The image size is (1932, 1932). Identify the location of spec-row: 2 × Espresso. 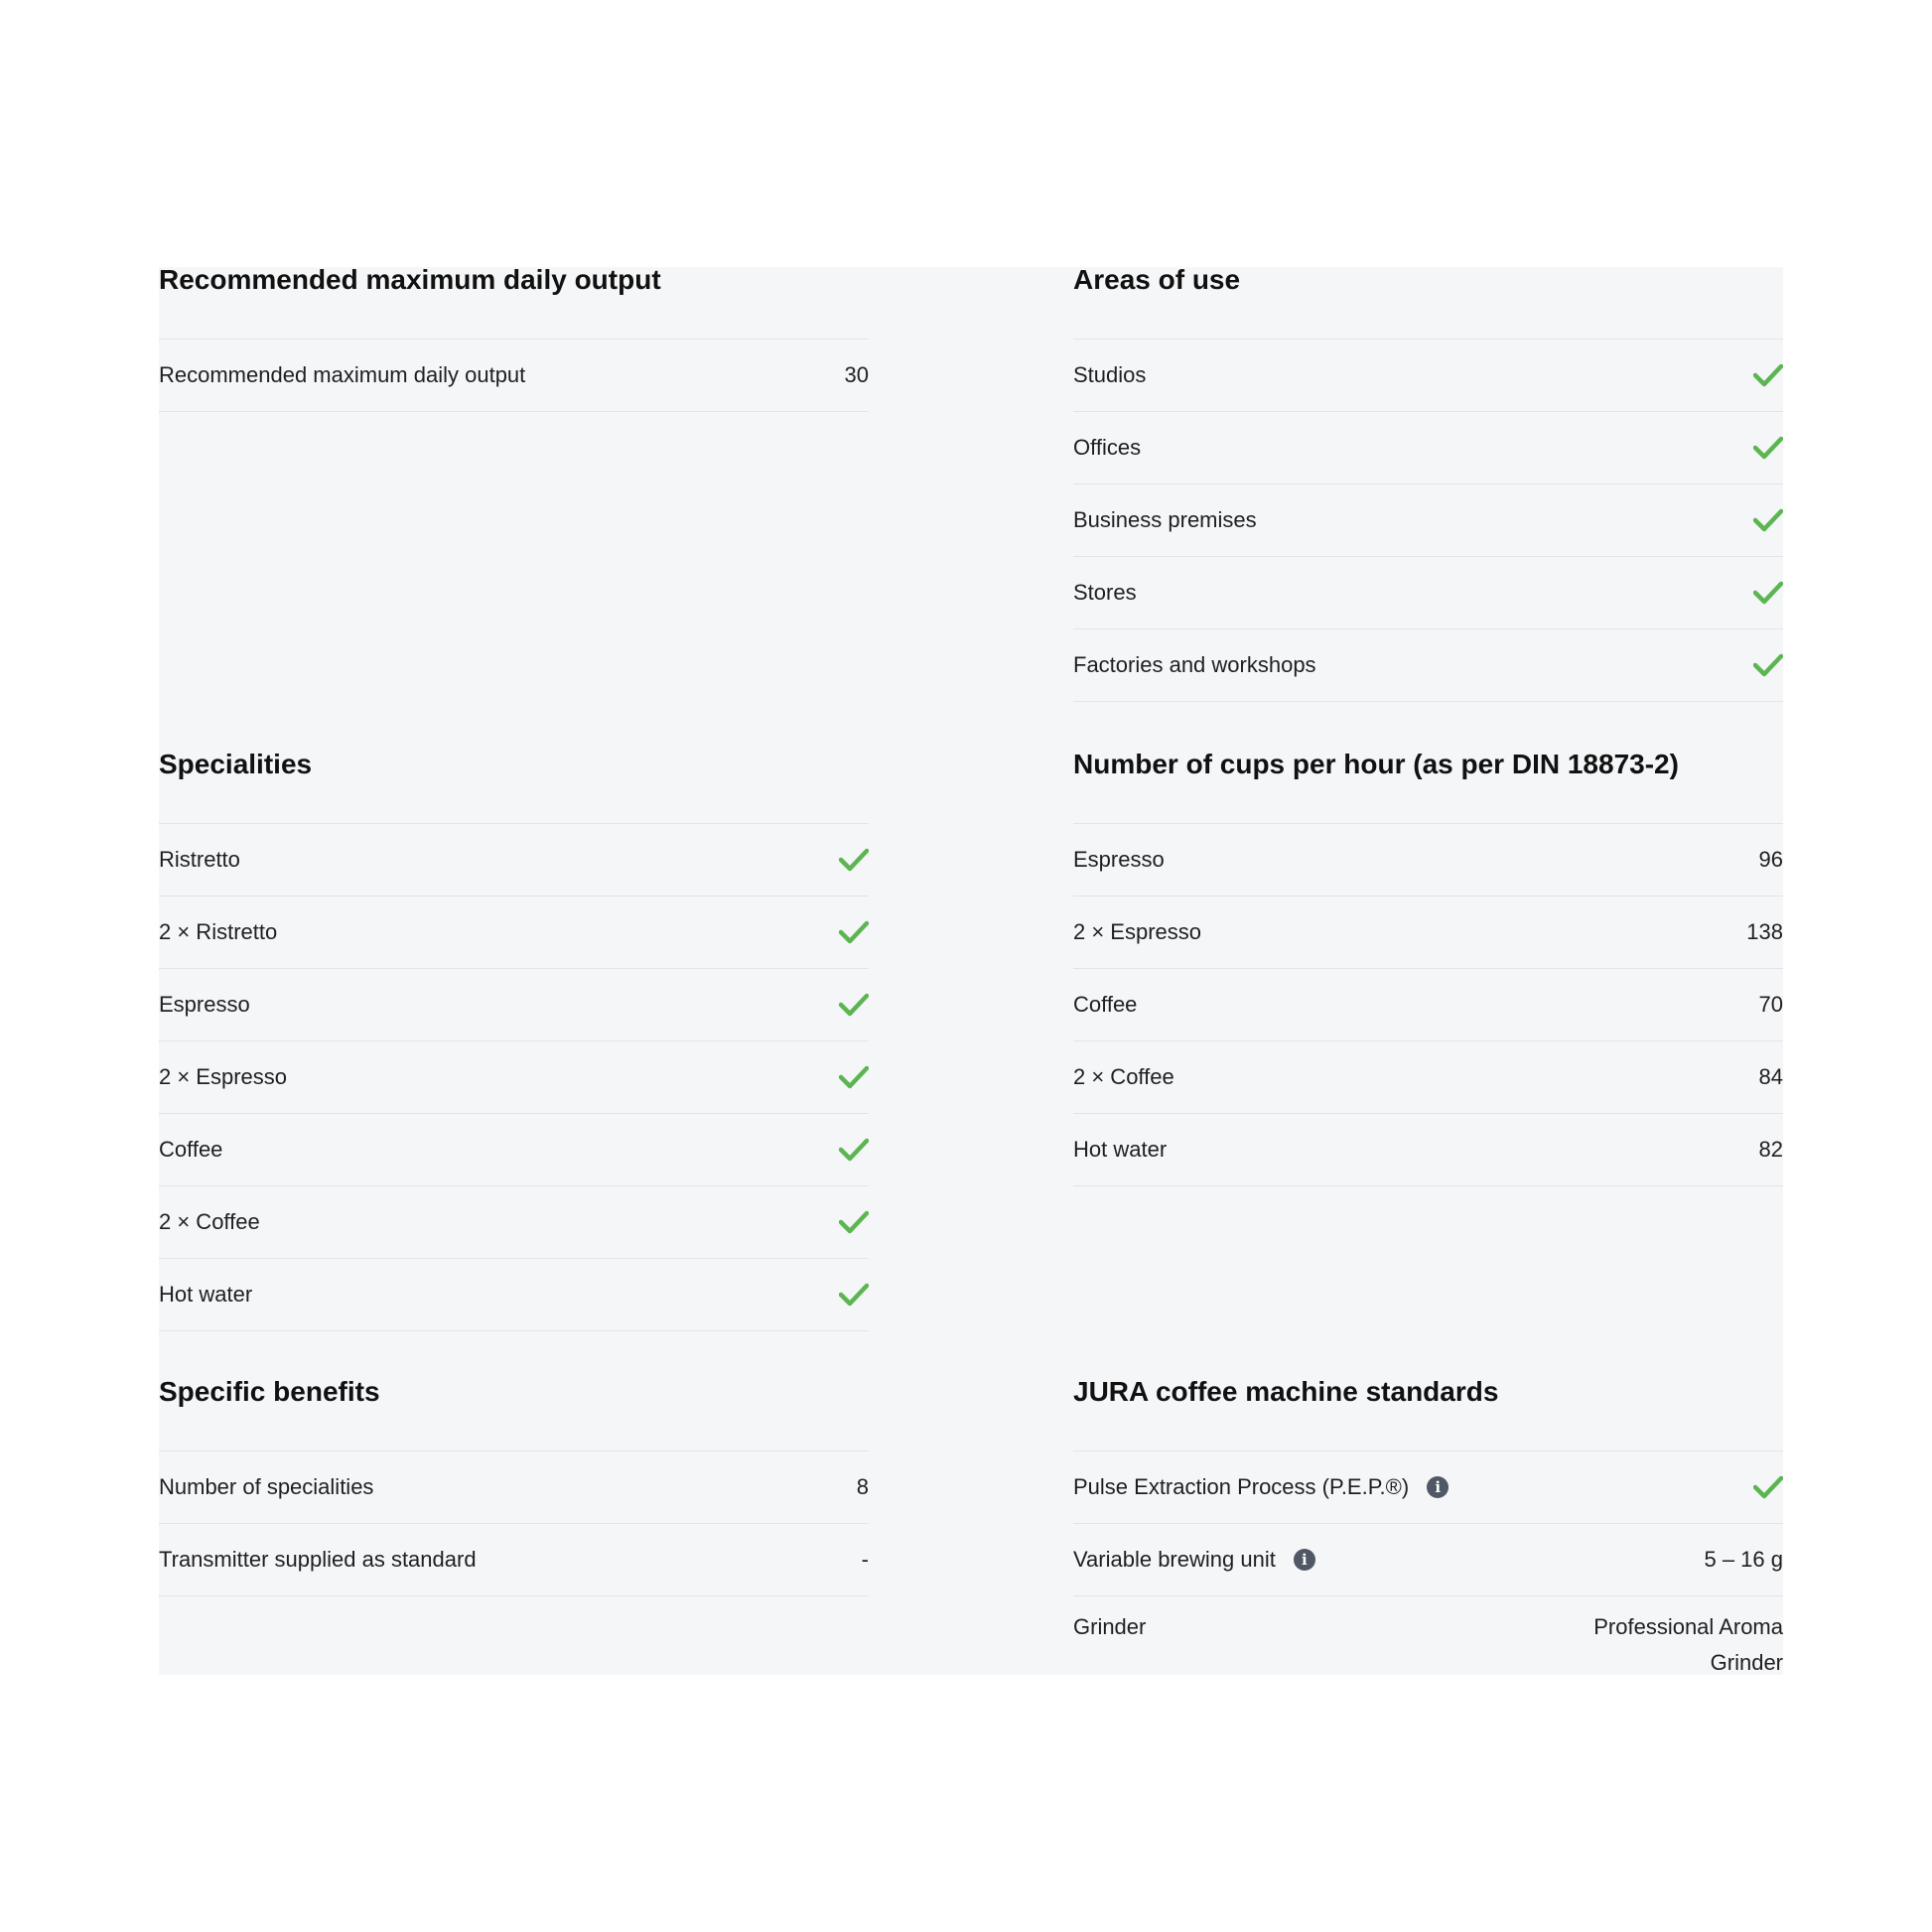
(514, 1077).